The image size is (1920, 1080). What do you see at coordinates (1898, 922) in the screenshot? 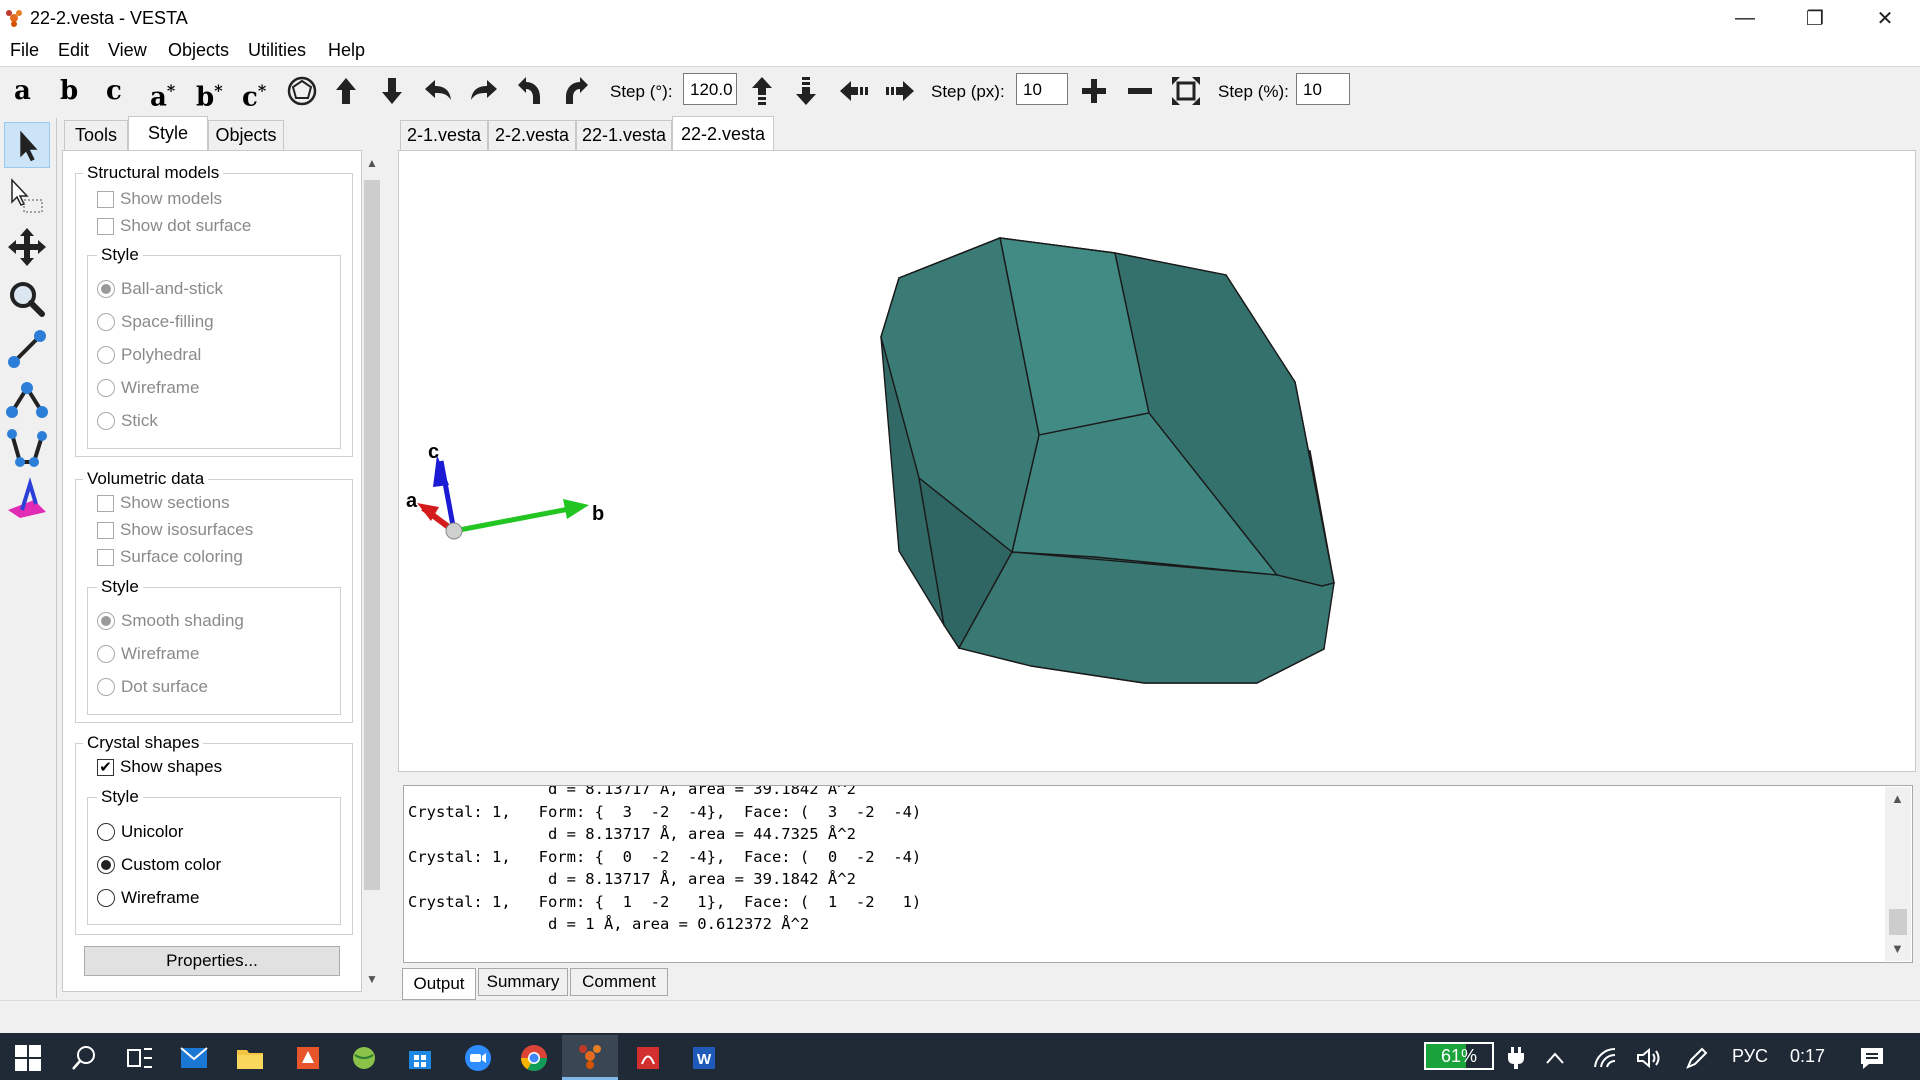
I see `output-scrollbar-thumb` at bounding box center [1898, 922].